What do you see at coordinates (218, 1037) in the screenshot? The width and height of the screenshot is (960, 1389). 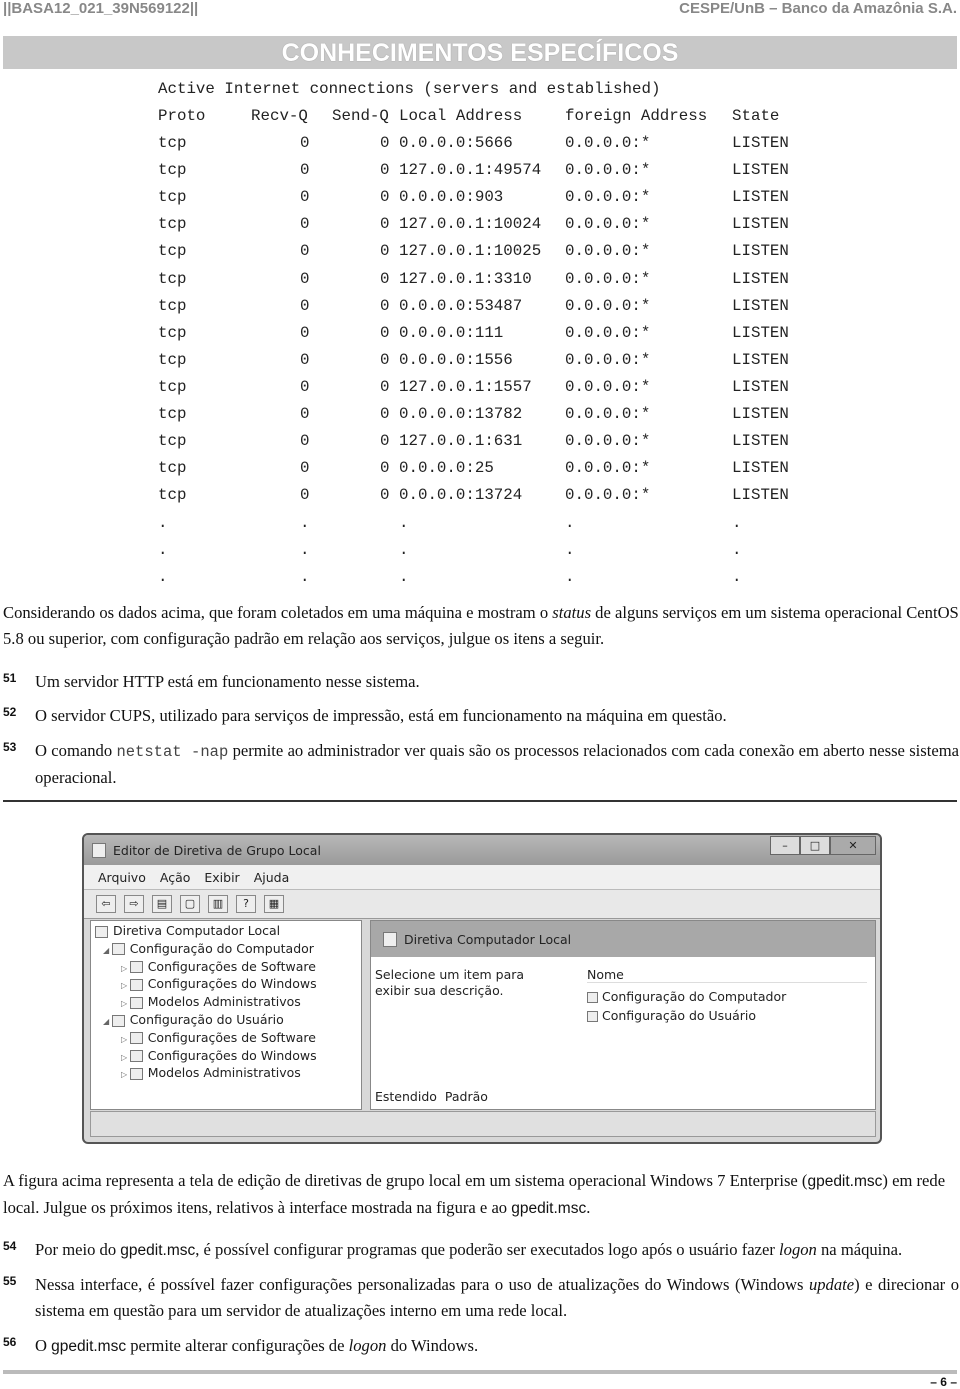 I see `tree-item: ▷ Configurações de Software` at bounding box center [218, 1037].